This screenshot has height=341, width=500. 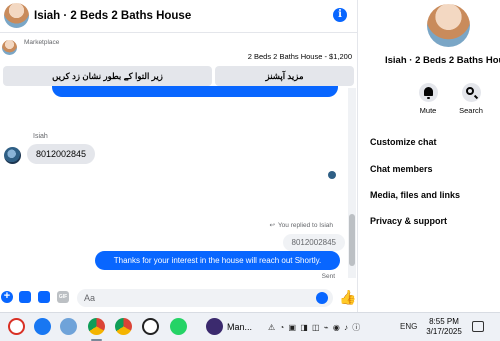 I want to click on marketplace-label: Marketplace, so click(x=42, y=42).